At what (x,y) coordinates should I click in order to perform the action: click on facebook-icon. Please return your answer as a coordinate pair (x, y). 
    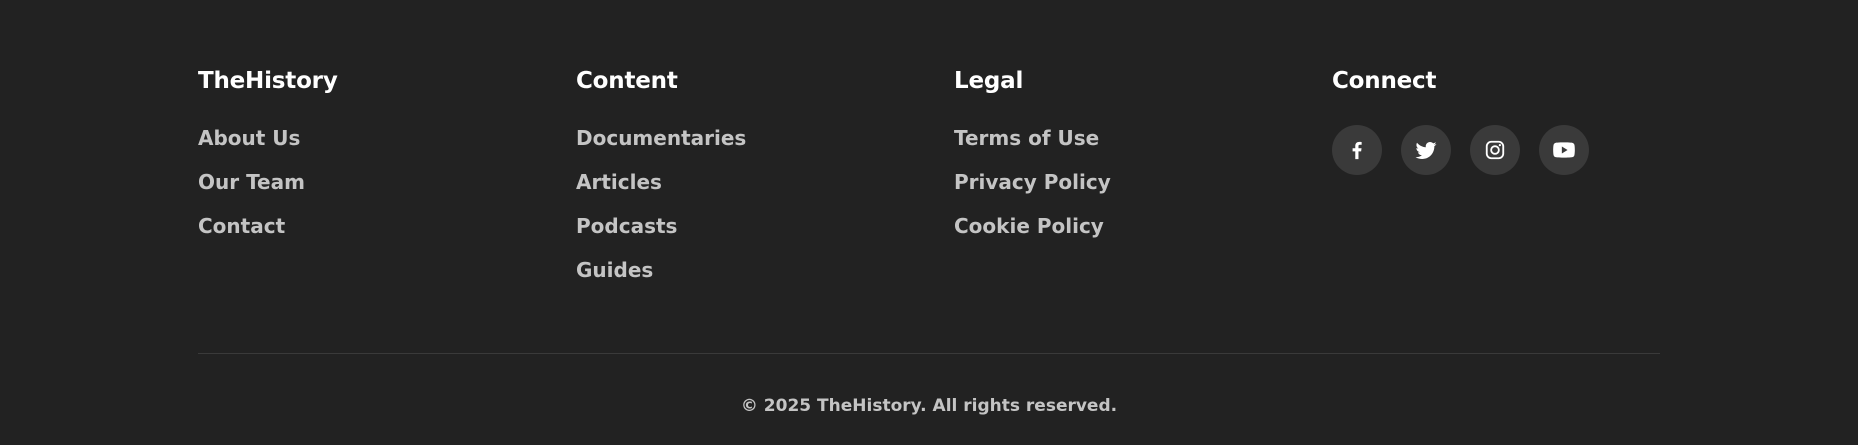
    Looking at the image, I should click on (1357, 150).